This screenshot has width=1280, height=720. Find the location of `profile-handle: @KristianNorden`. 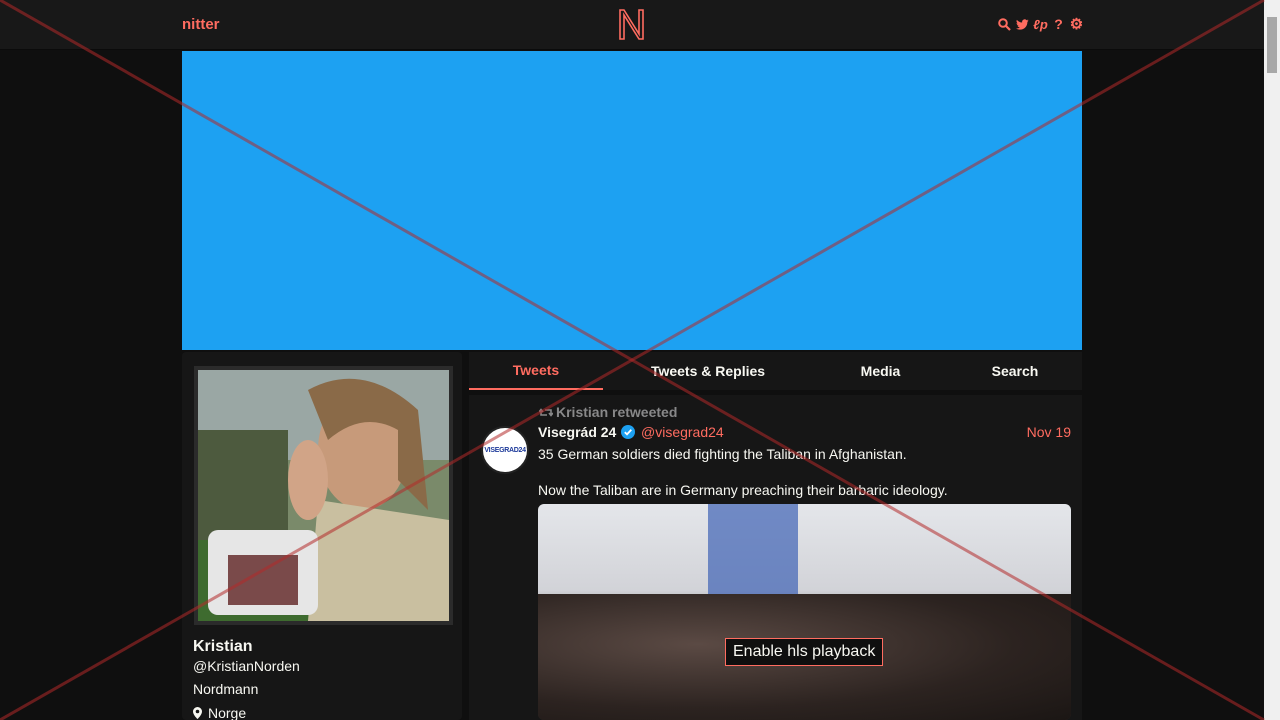

profile-handle: @KristianNorden is located at coordinates (246, 666).